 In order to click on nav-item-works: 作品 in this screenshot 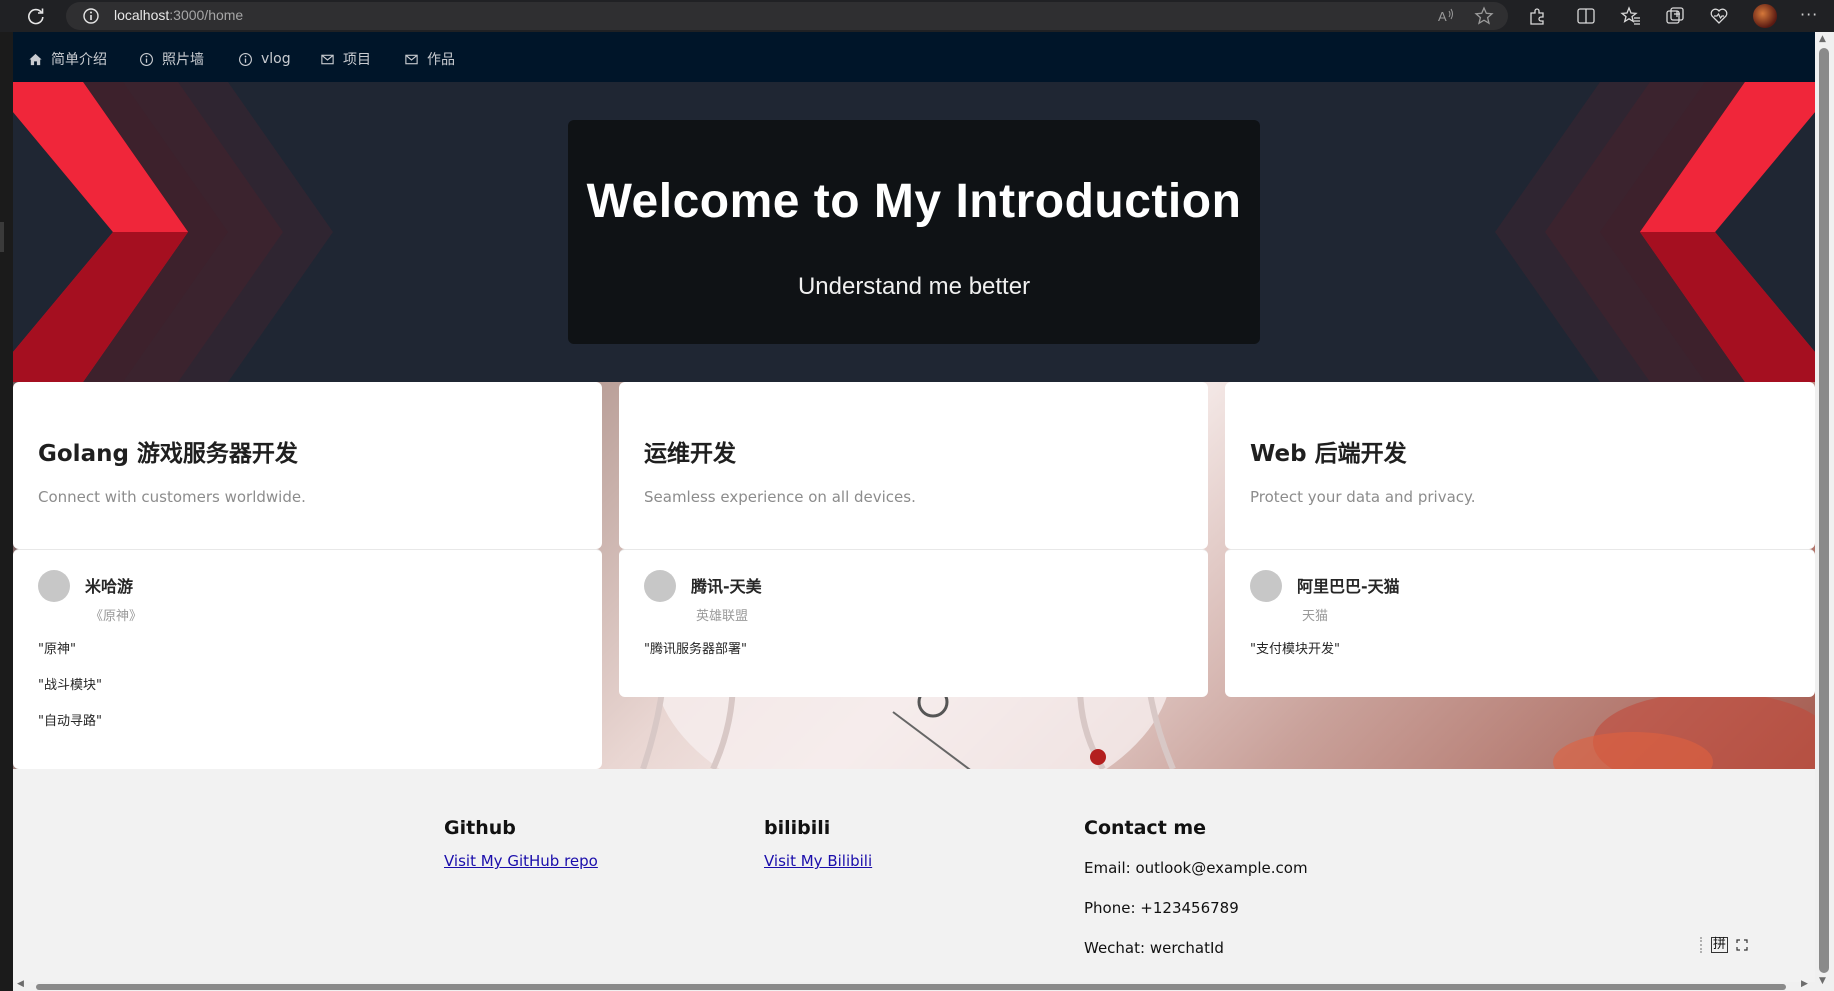, I will do `click(429, 59)`.